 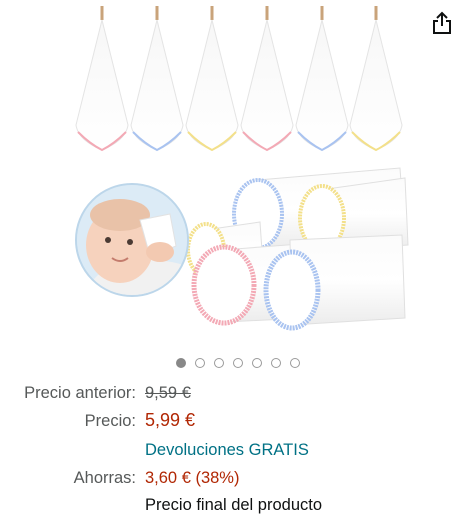 I want to click on rolled-washcloths, so click(x=297, y=249).